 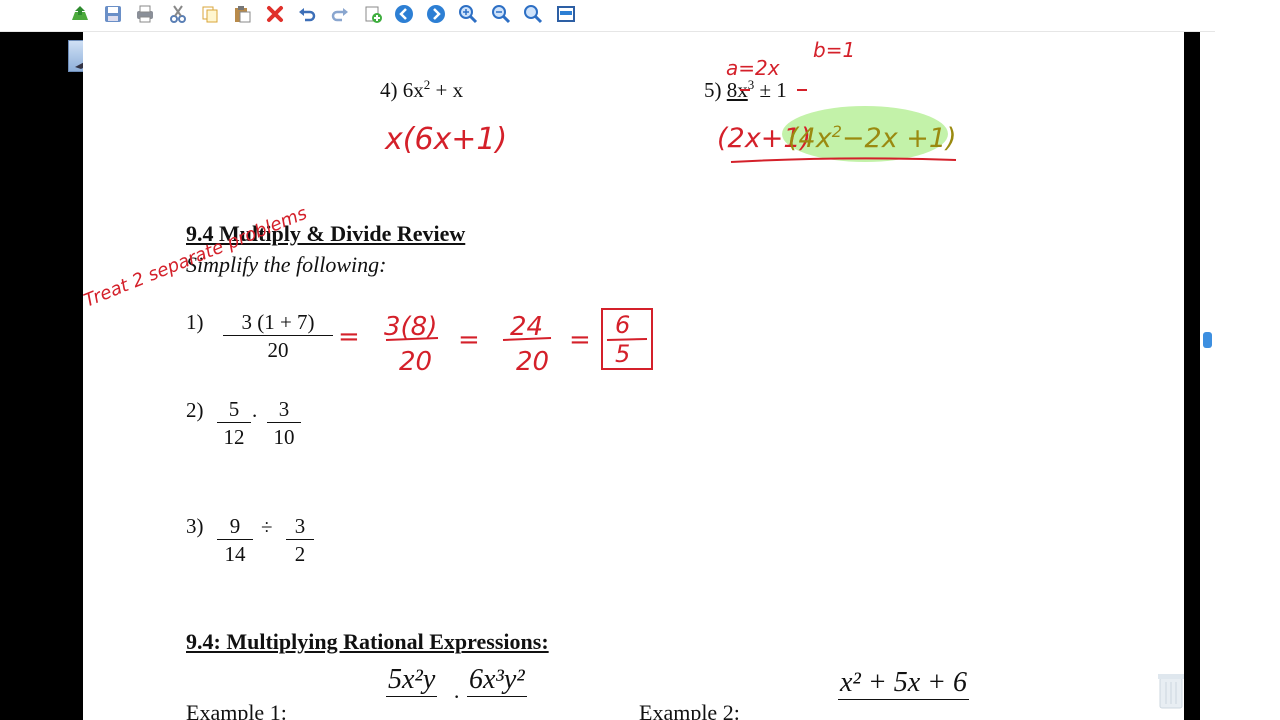 I want to click on example1-numerator-a: 5x²y, so click(x=412, y=680).